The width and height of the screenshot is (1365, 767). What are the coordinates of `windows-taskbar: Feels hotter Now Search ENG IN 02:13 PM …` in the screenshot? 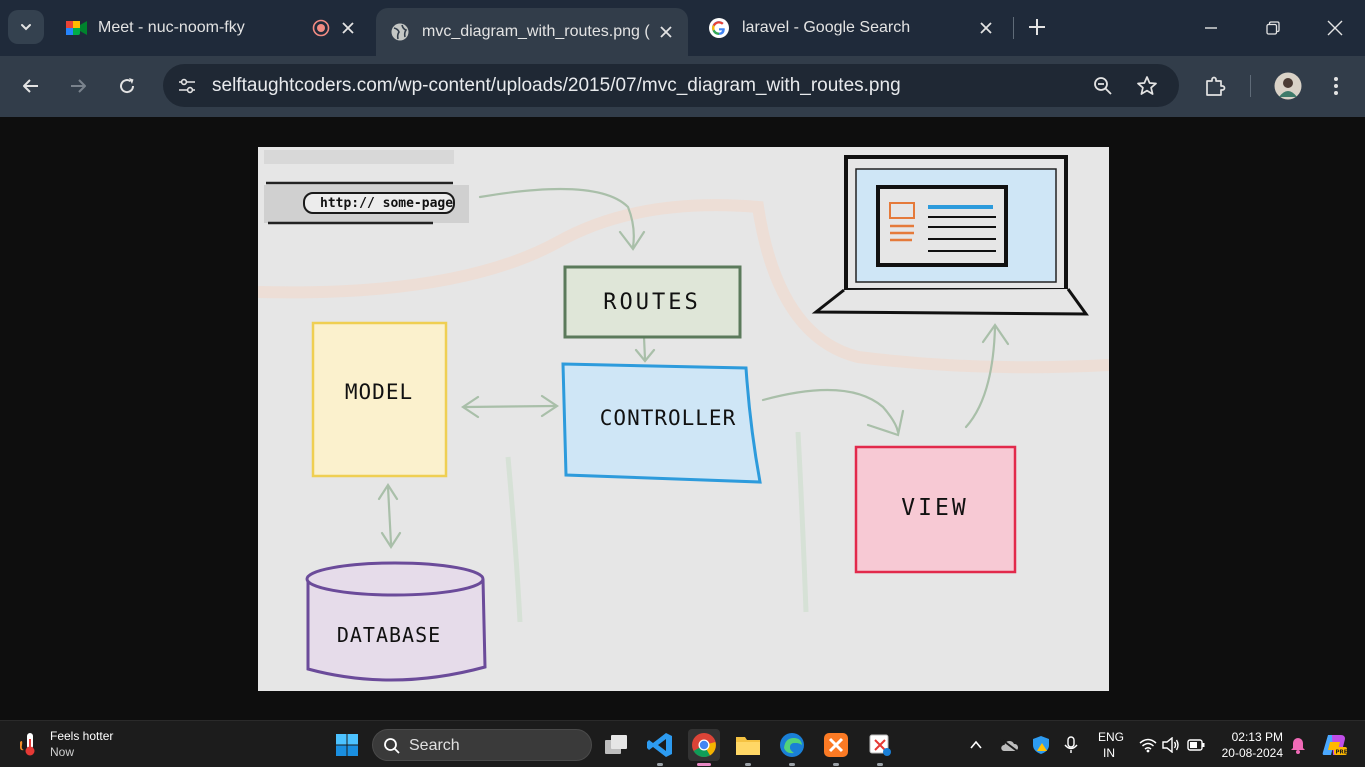 It's located at (682, 743).